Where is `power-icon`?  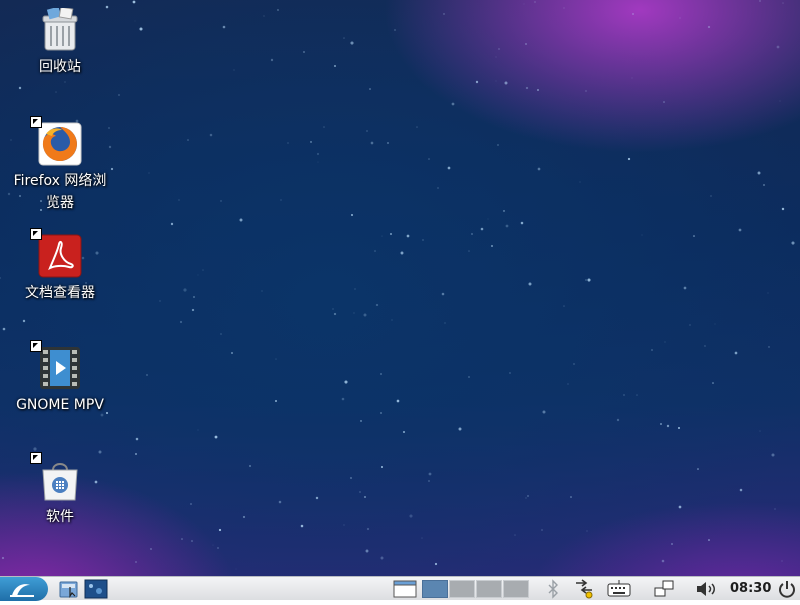 power-icon is located at coordinates (787, 589).